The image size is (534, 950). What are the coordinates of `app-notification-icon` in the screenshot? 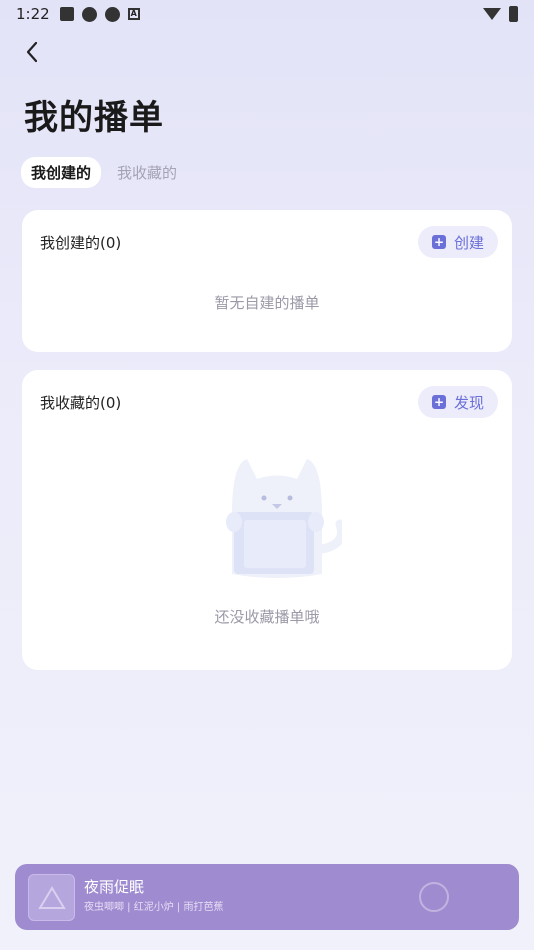 It's located at (66, 14).